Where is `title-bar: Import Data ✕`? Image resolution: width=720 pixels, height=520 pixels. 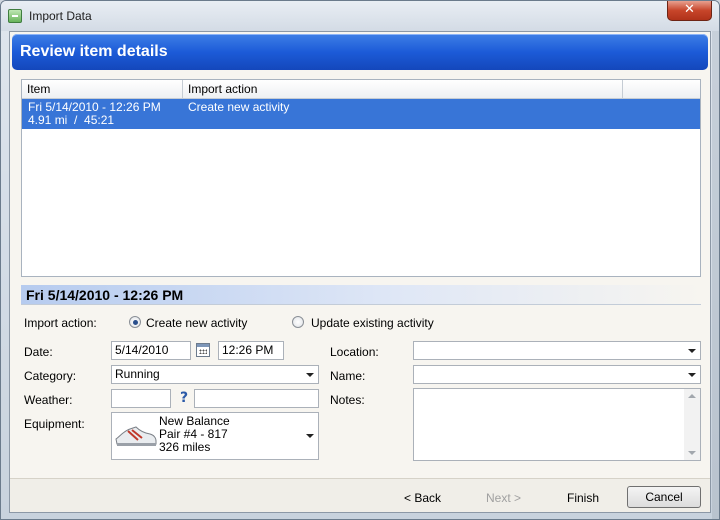
title-bar: Import Data ✕ is located at coordinates (360, 16).